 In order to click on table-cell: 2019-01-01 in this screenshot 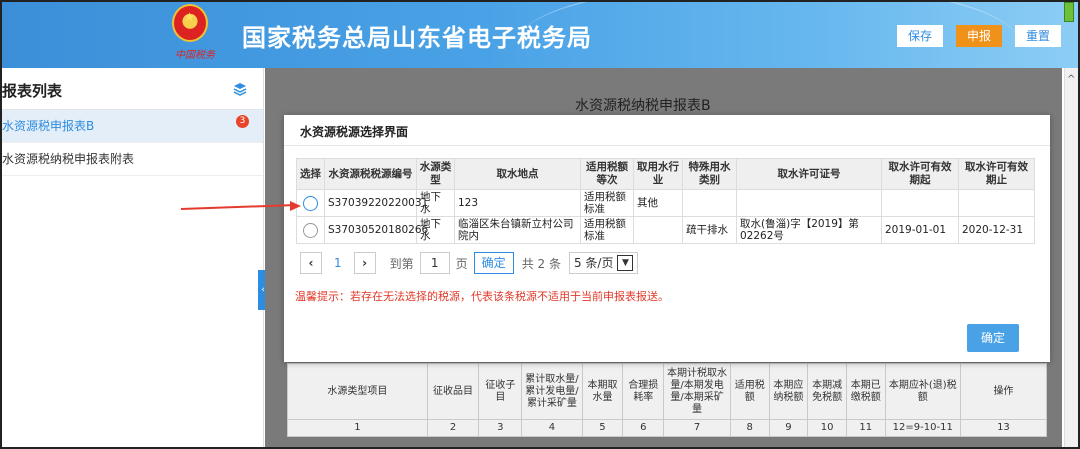, I will do `click(920, 230)`.